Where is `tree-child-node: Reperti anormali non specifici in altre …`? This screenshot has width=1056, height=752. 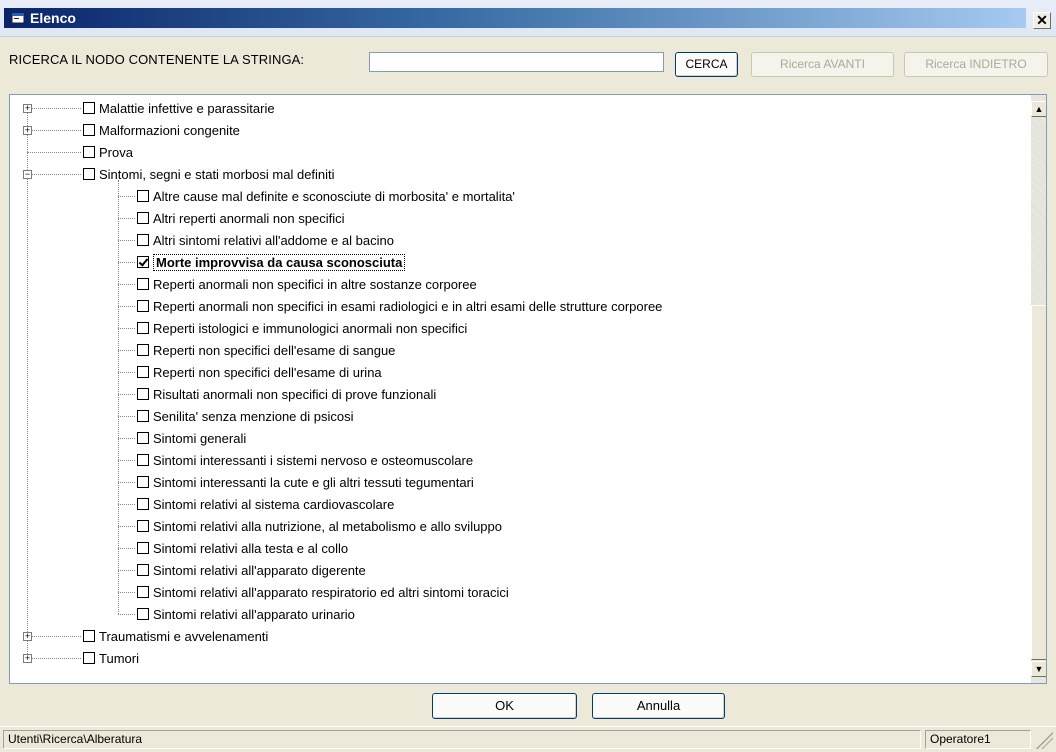 tree-child-node: Reperti anormali non specifici in altre … is located at coordinates (307, 284).